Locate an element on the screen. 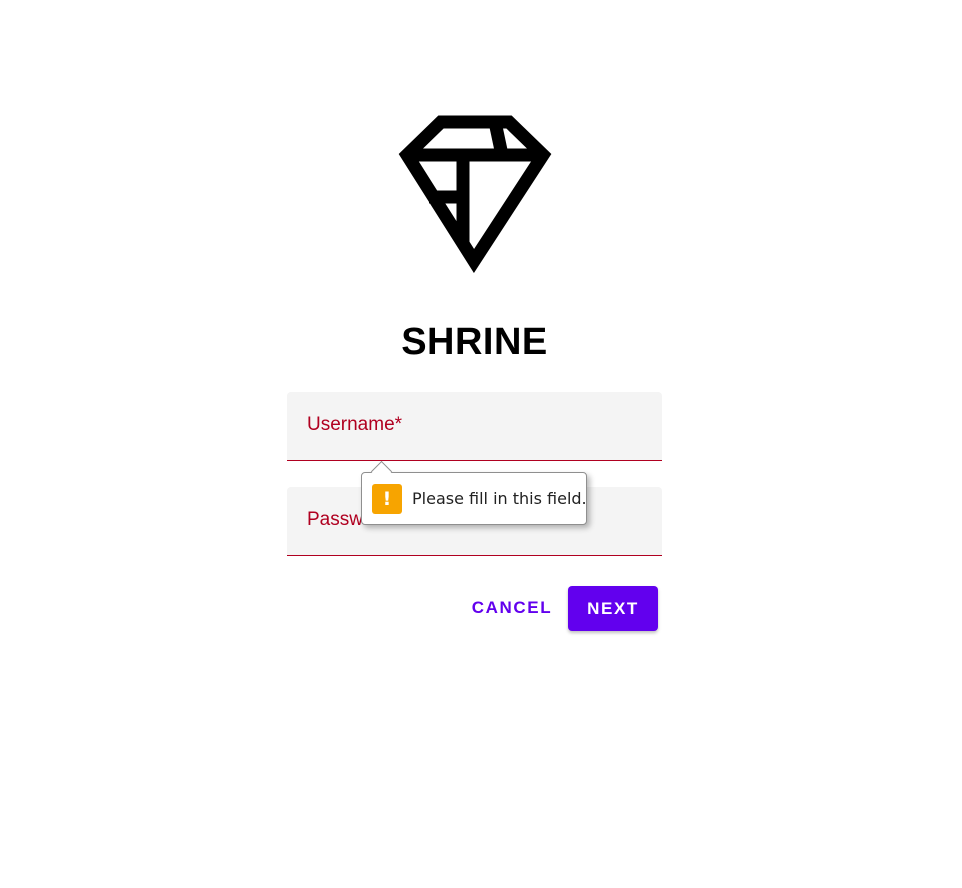 This screenshot has height=888, width=962. app-title: SHRINE is located at coordinates (474, 342).